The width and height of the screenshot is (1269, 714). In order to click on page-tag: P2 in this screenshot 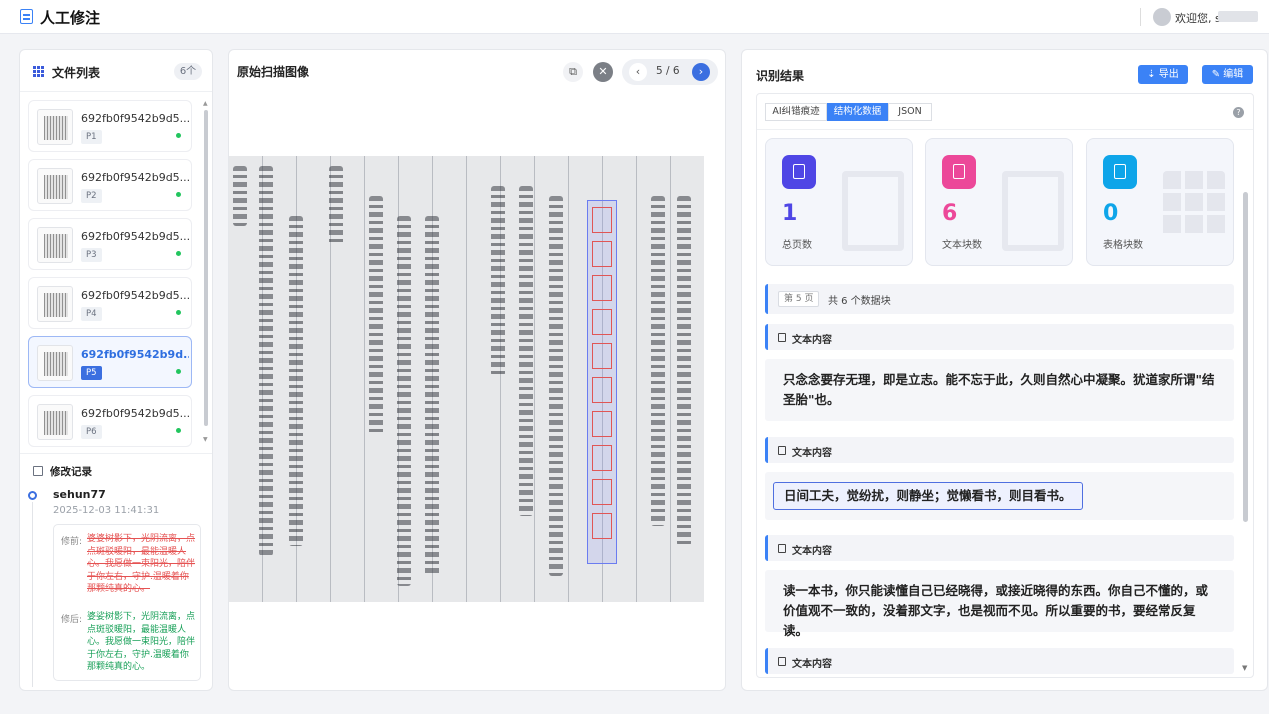, I will do `click(91, 196)`.